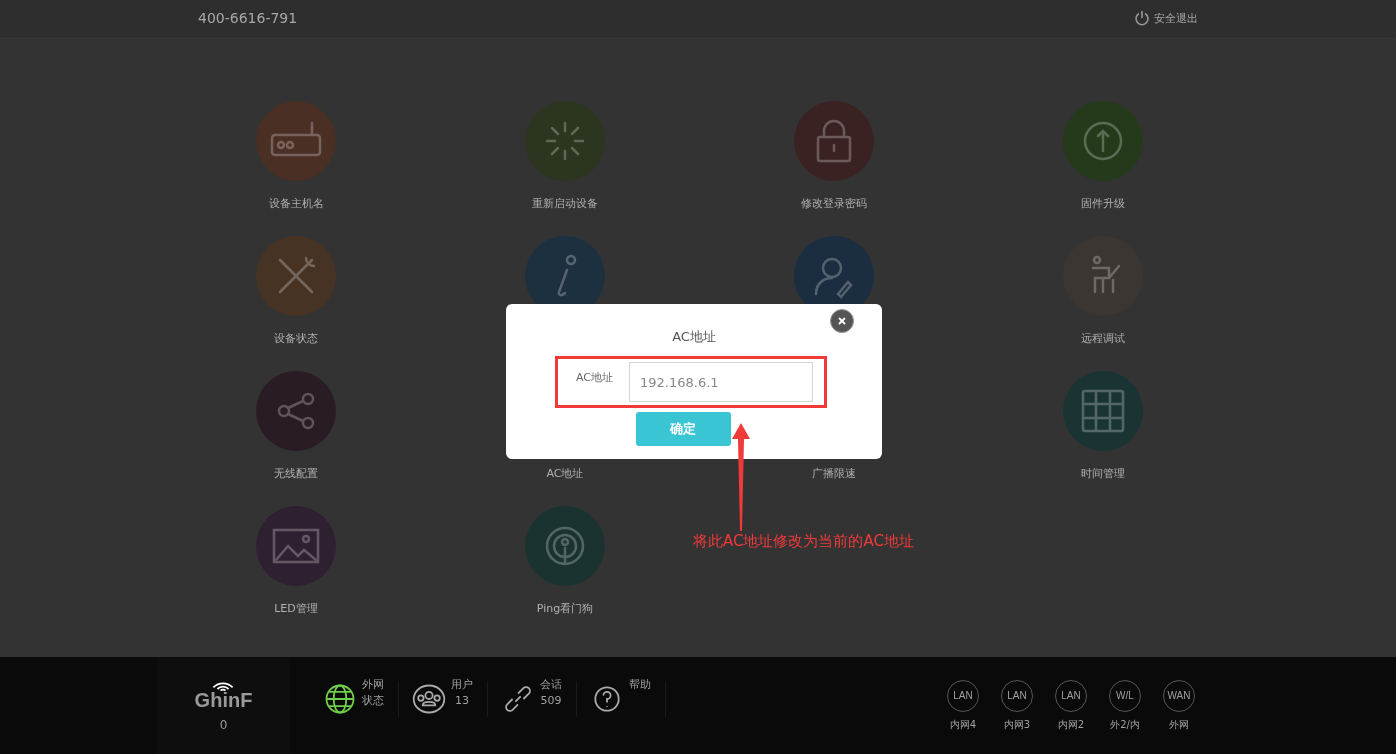 Image resolution: width=1396 pixels, height=754 pixels. I want to click on stat-value: 509, so click(551, 700).